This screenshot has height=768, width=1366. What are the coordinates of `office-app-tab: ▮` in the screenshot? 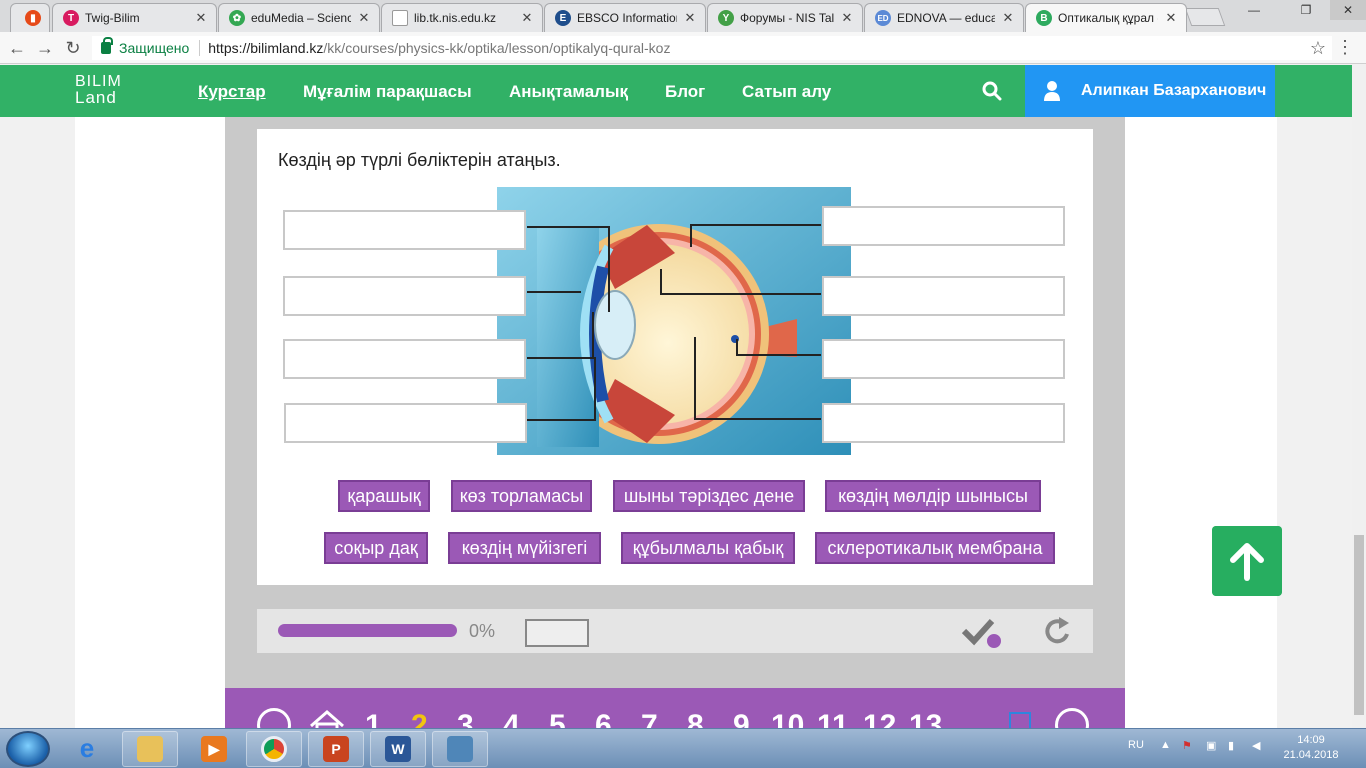 It's located at (30, 17).